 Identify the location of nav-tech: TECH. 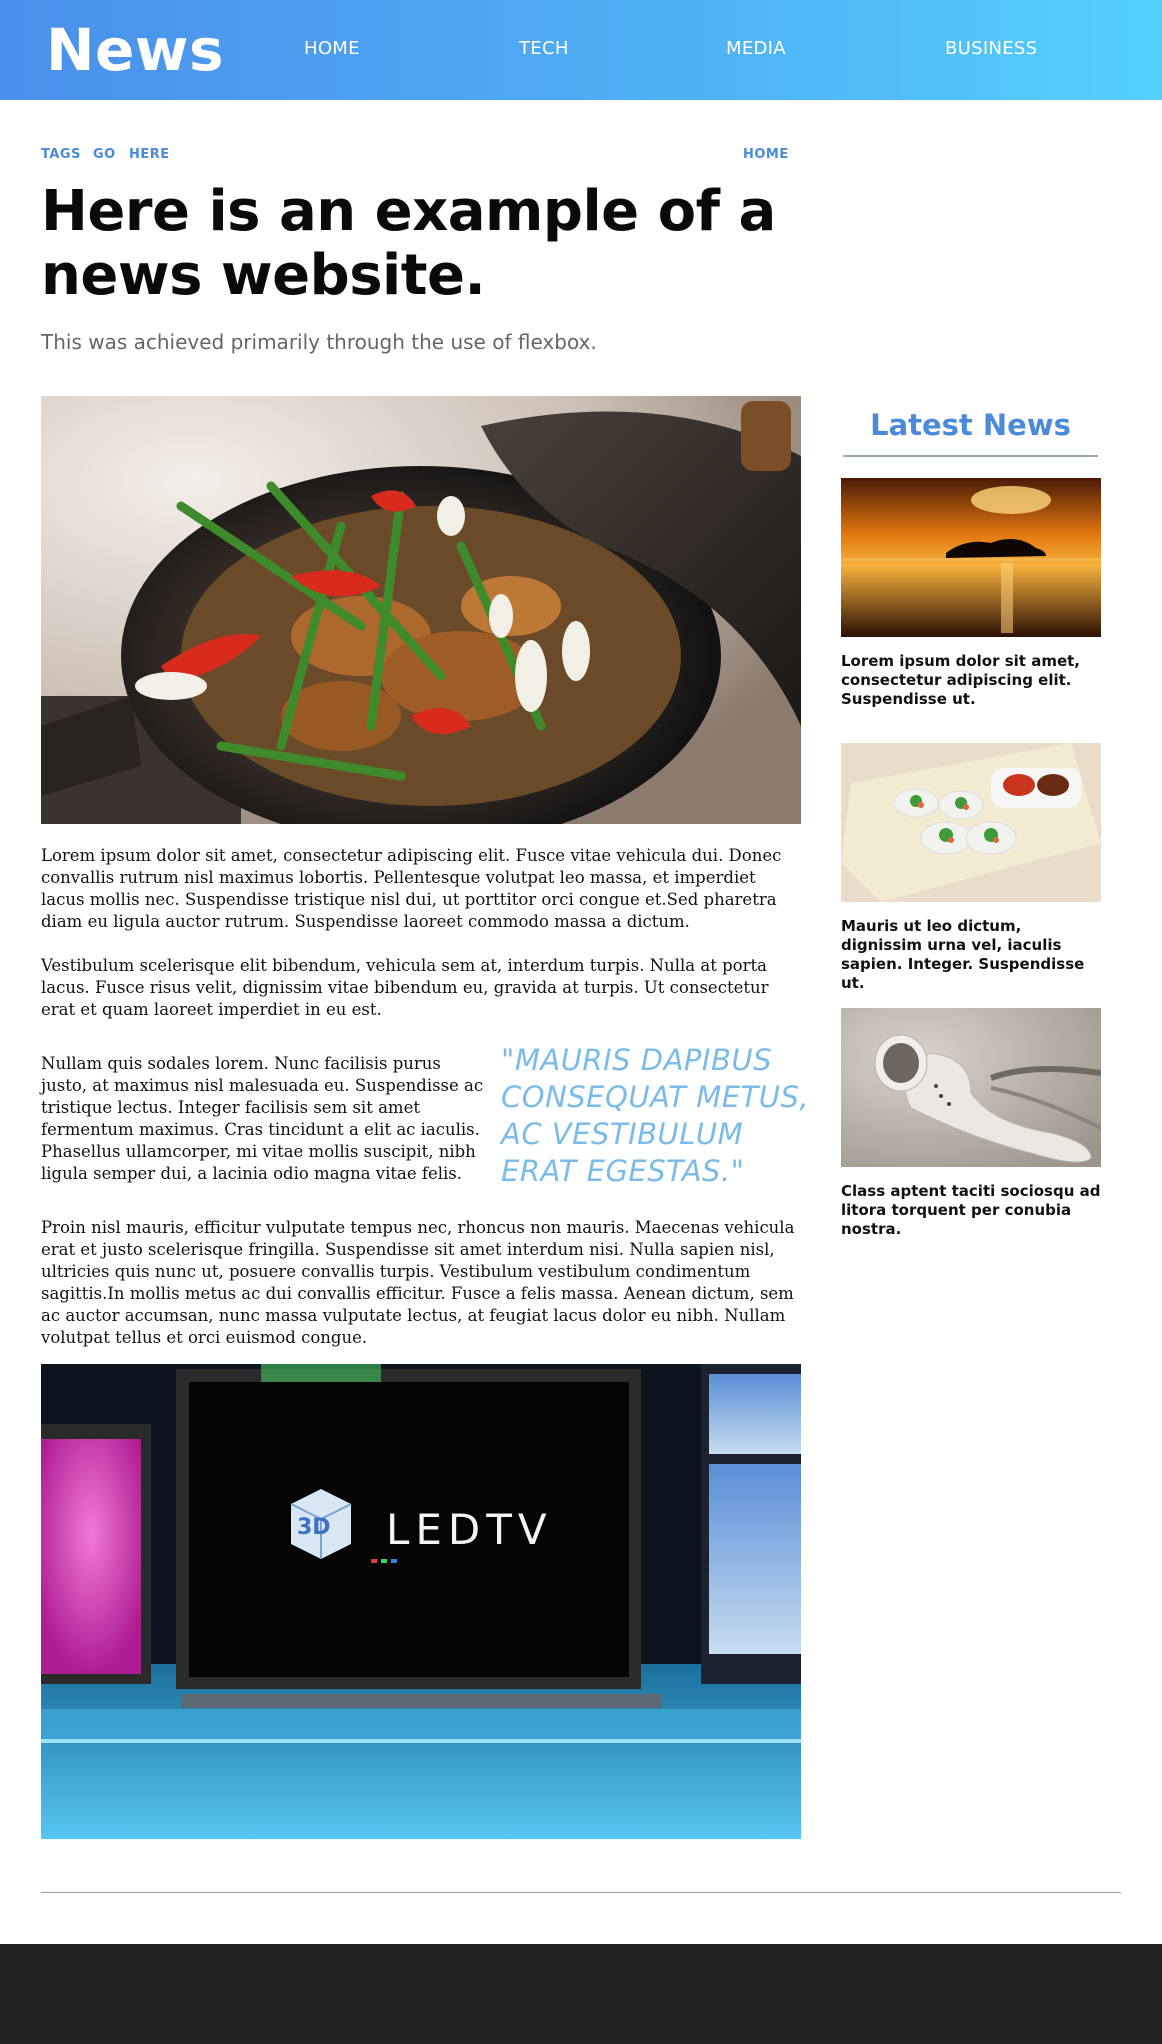
(544, 48).